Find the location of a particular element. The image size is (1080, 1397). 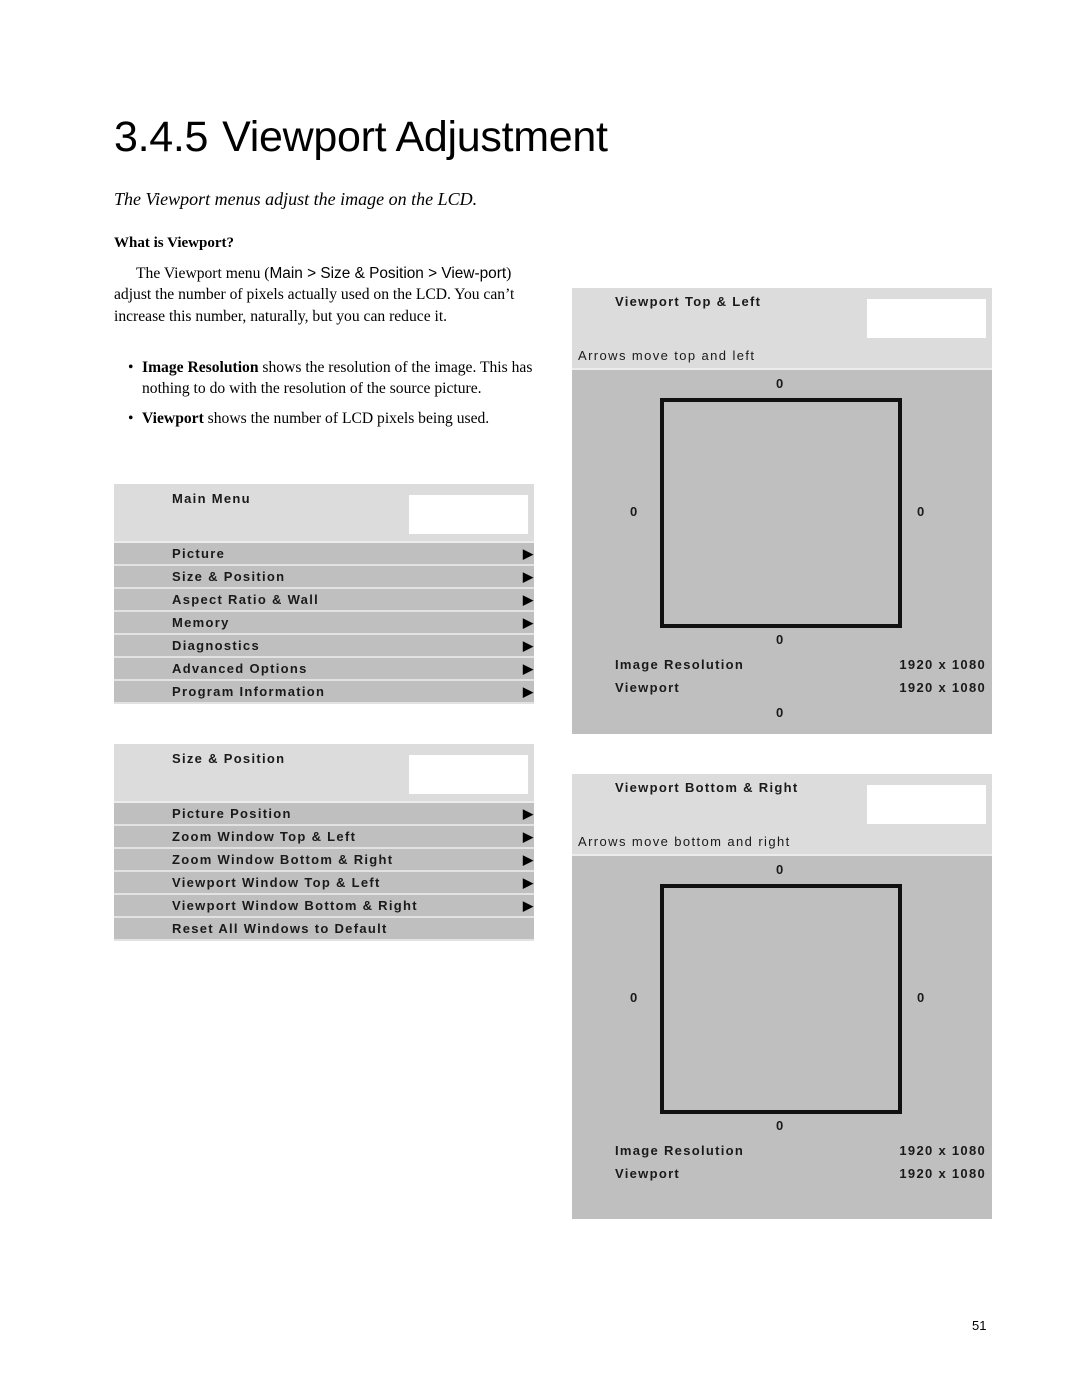

footer-value: 0 is located at coordinates (780, 712).